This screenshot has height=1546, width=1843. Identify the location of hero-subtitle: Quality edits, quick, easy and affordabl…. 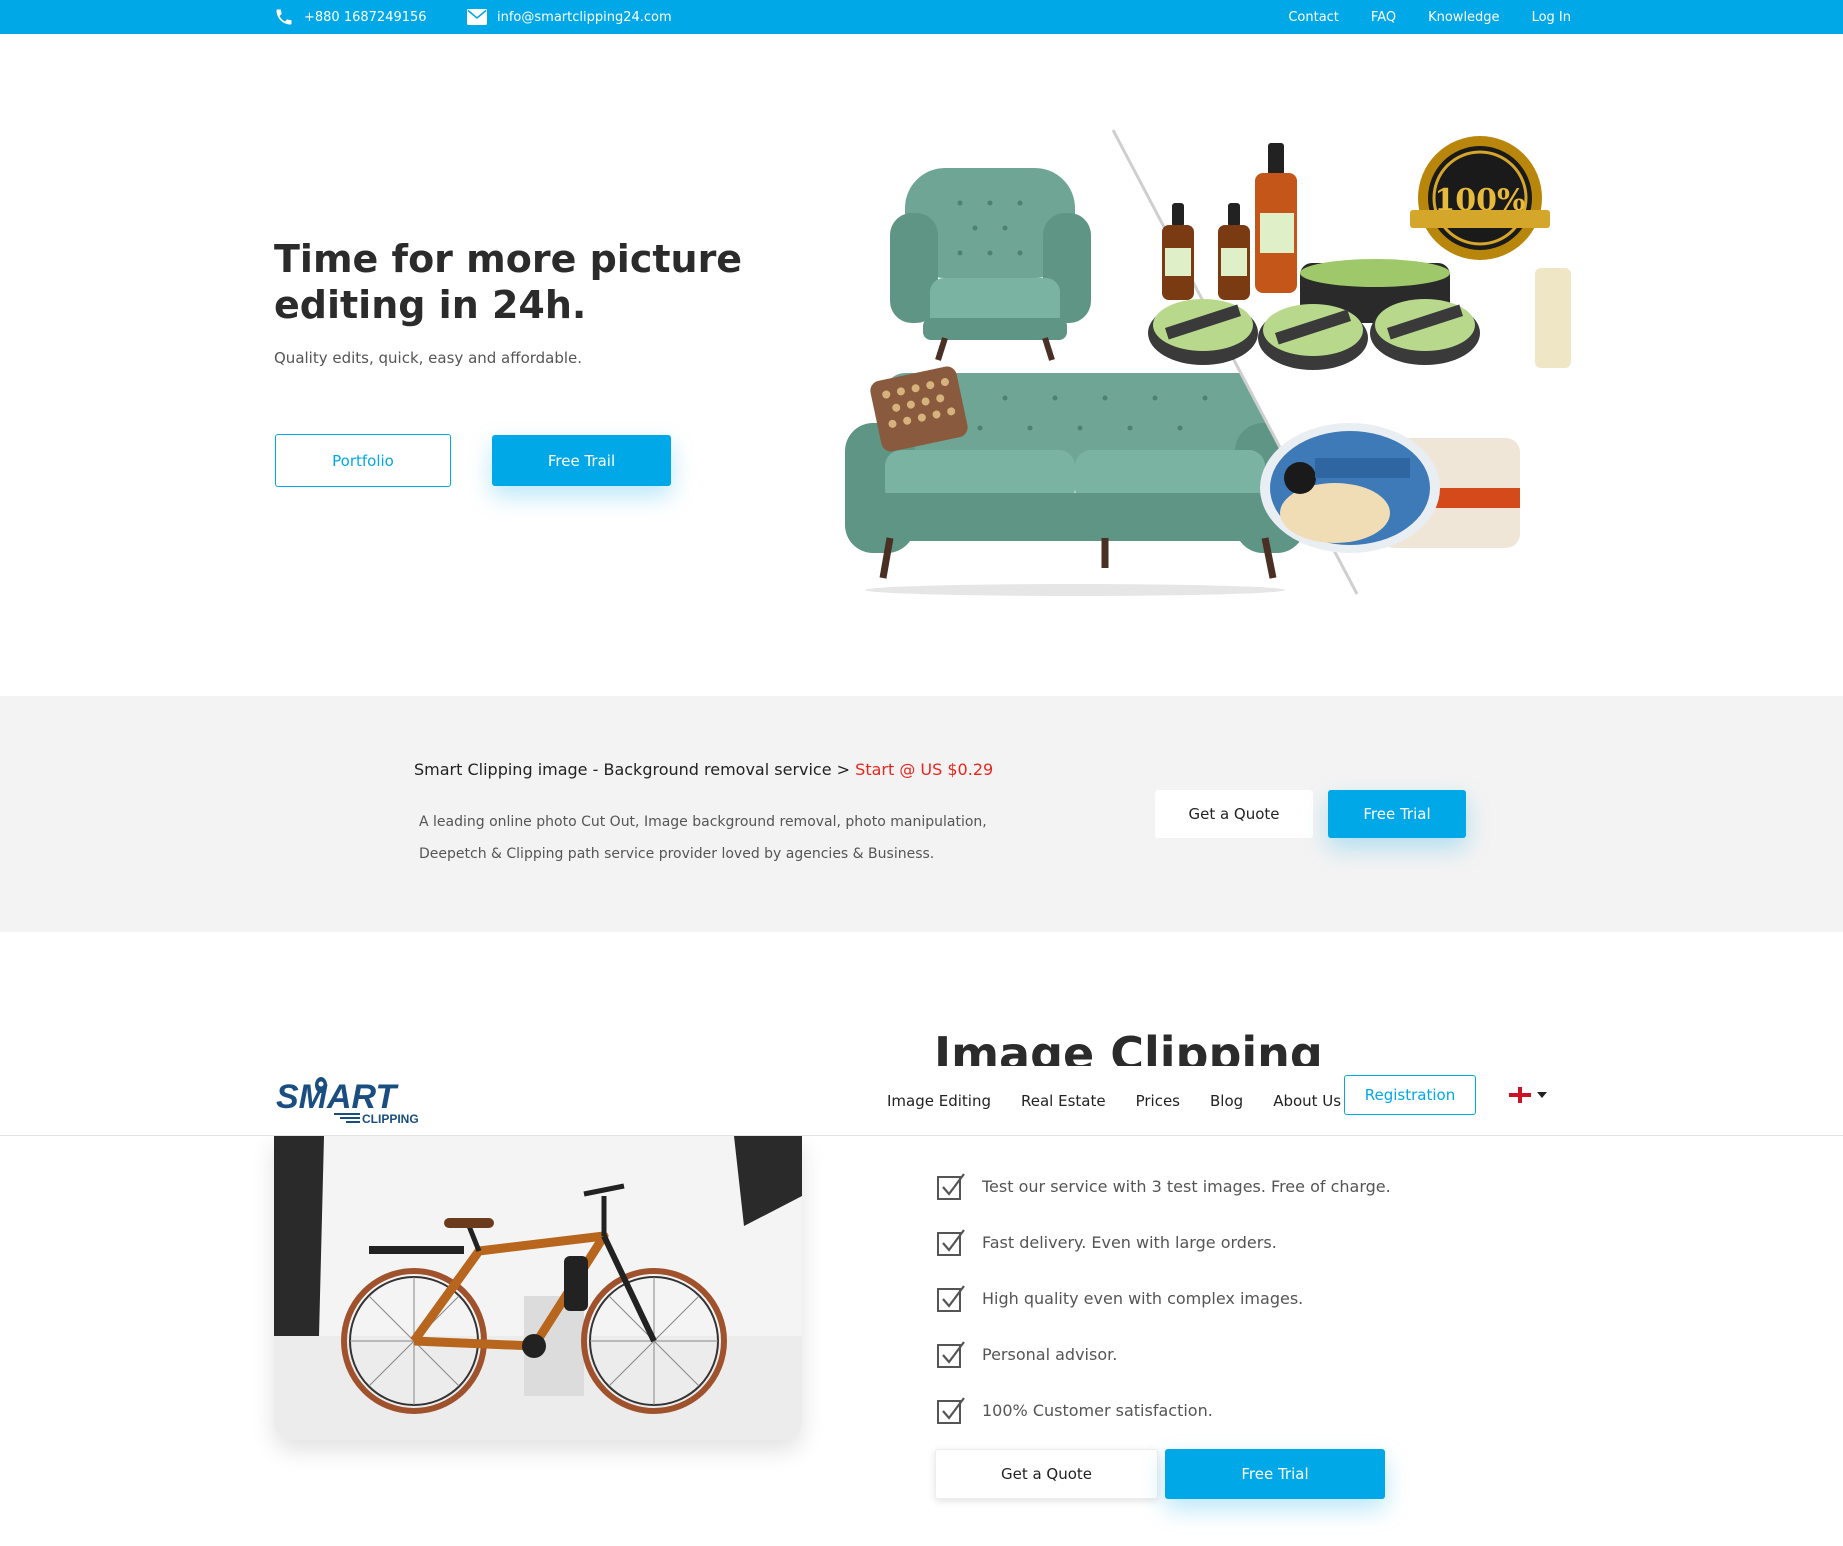
(428, 358).